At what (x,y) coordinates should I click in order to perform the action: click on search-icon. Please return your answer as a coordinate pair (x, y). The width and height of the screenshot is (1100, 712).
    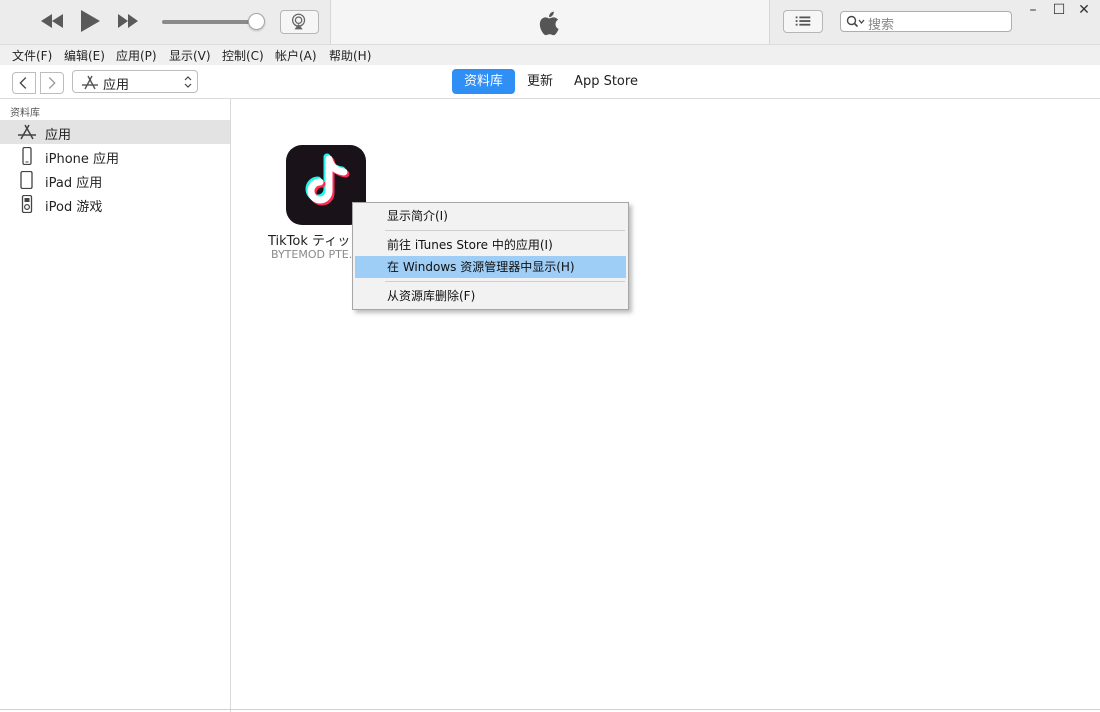
    Looking at the image, I should click on (855, 21).